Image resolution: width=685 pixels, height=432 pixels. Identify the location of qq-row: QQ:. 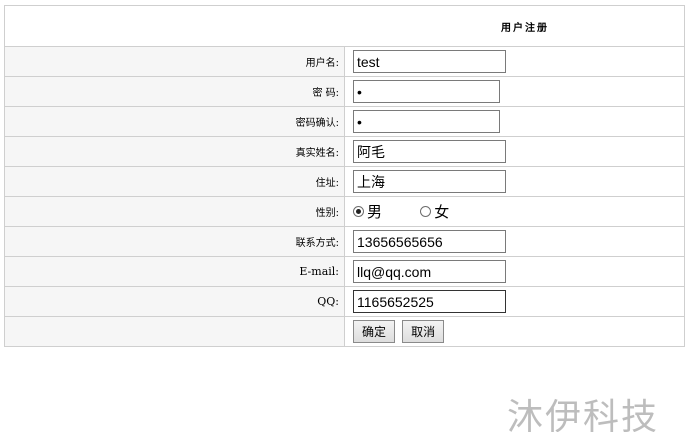
(344, 301).